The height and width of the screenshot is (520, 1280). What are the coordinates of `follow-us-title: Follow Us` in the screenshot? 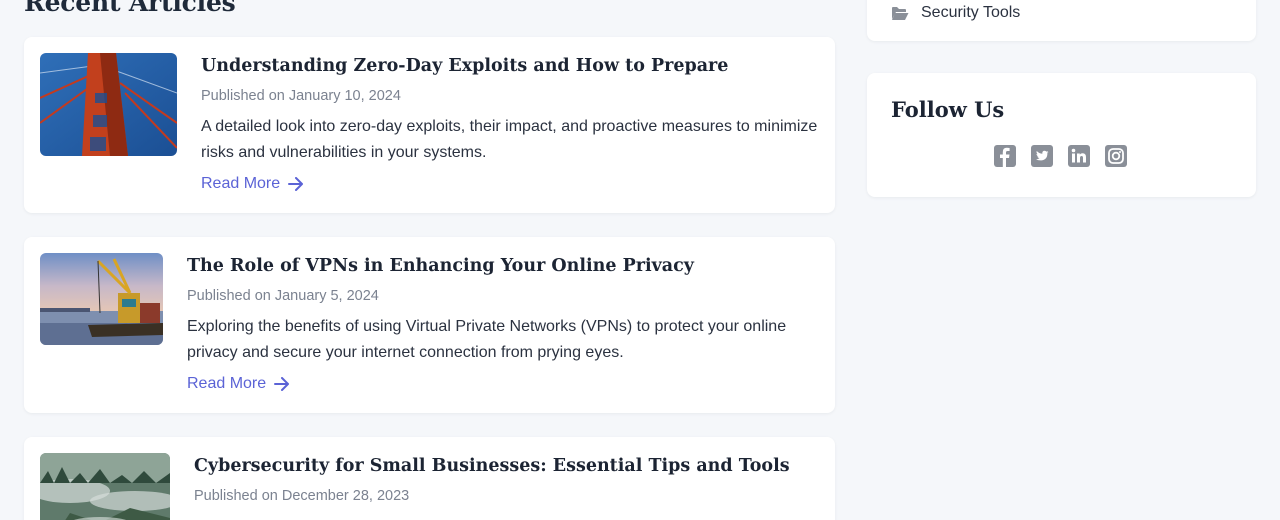 It's located at (948, 109).